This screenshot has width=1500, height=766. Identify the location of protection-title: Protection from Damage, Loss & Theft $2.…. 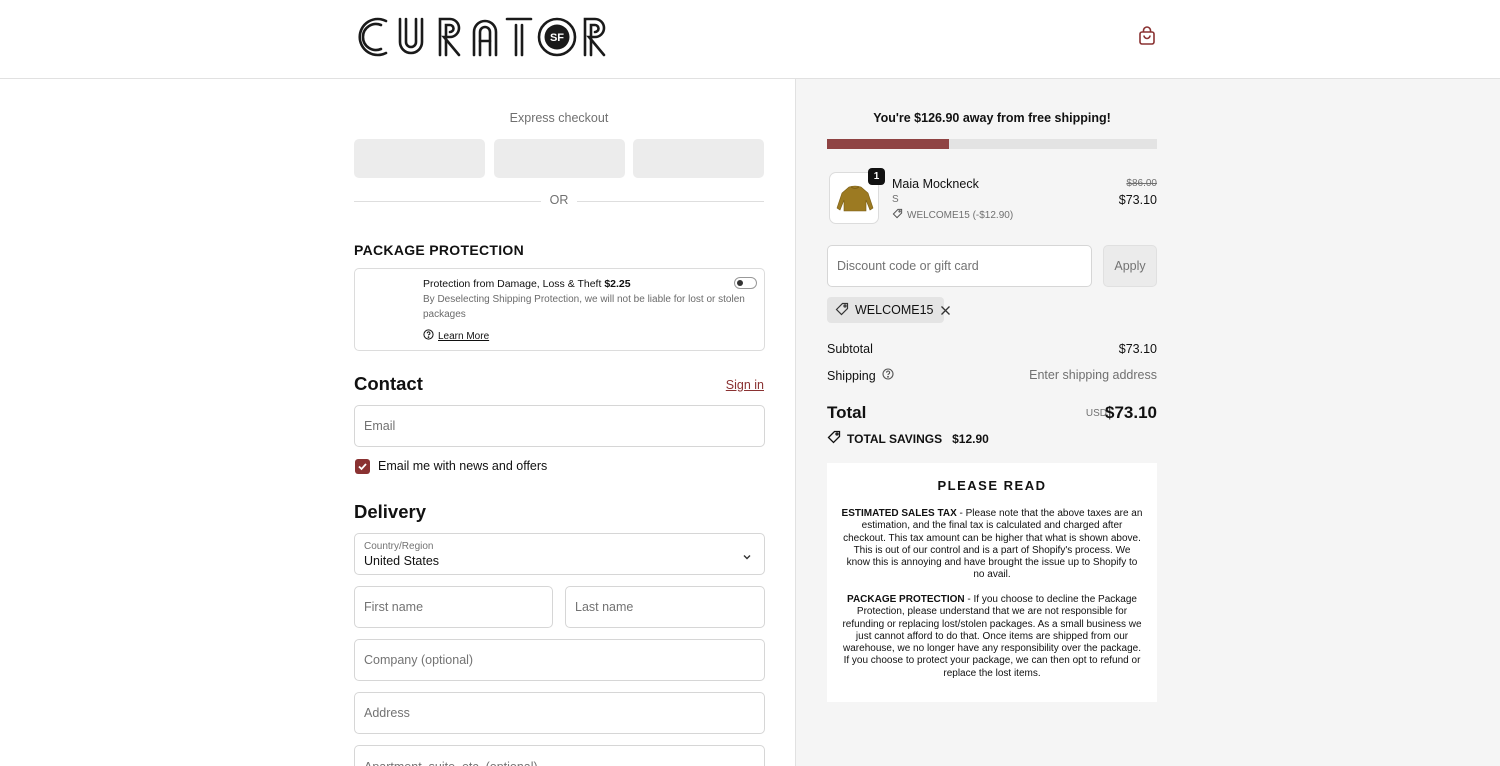
(527, 284).